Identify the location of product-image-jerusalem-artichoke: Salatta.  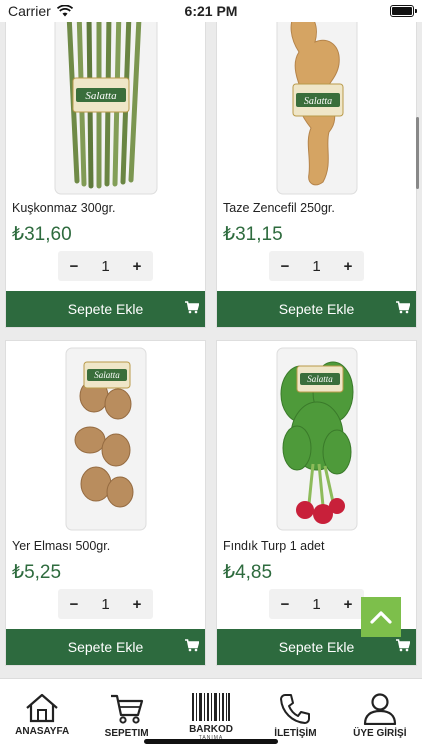
(105, 438).